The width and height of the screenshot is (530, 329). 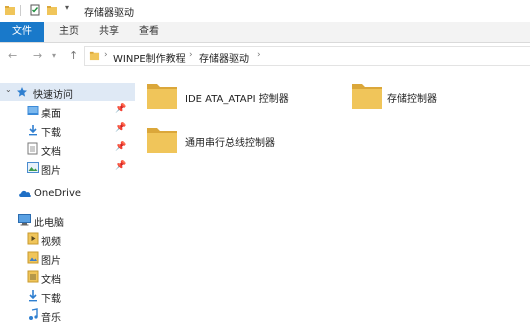 What do you see at coordinates (25, 193) in the screenshot?
I see `cloud-icon` at bounding box center [25, 193].